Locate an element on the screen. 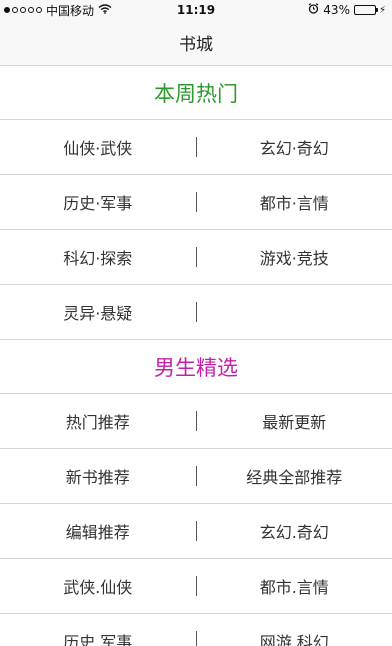 Image resolution: width=392 pixels, height=646 pixels. category-row: 热门推荐 最新更新 is located at coordinates (196, 421).